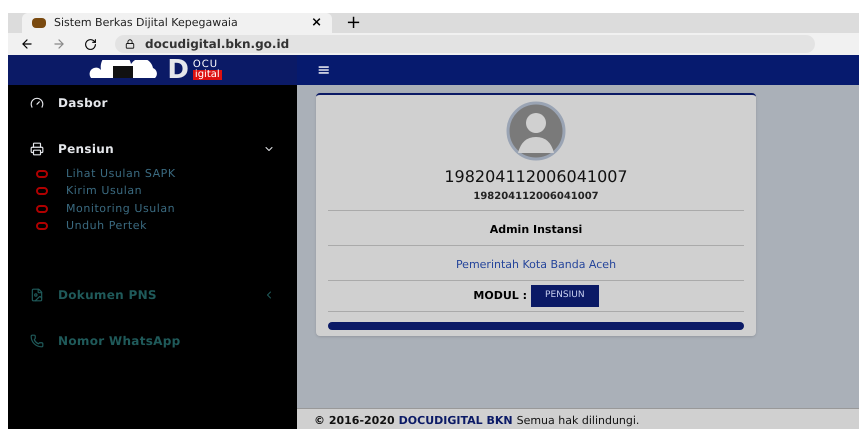  Describe the element at coordinates (152, 149) in the screenshot. I see `sidebar-item: Pensiun` at that location.